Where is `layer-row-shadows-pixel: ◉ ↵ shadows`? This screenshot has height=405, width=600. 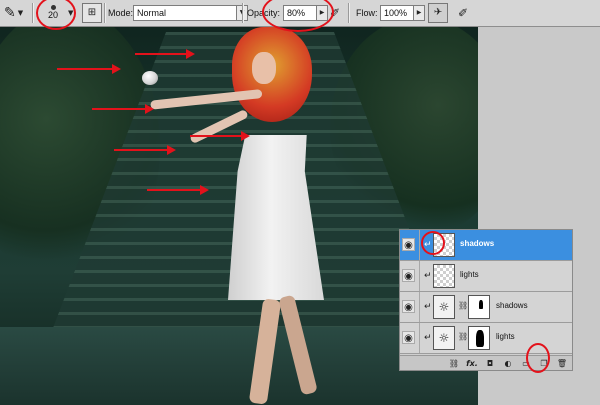
layer-row-shadows-pixel: ◉ ↵ shadows is located at coordinates (486, 245).